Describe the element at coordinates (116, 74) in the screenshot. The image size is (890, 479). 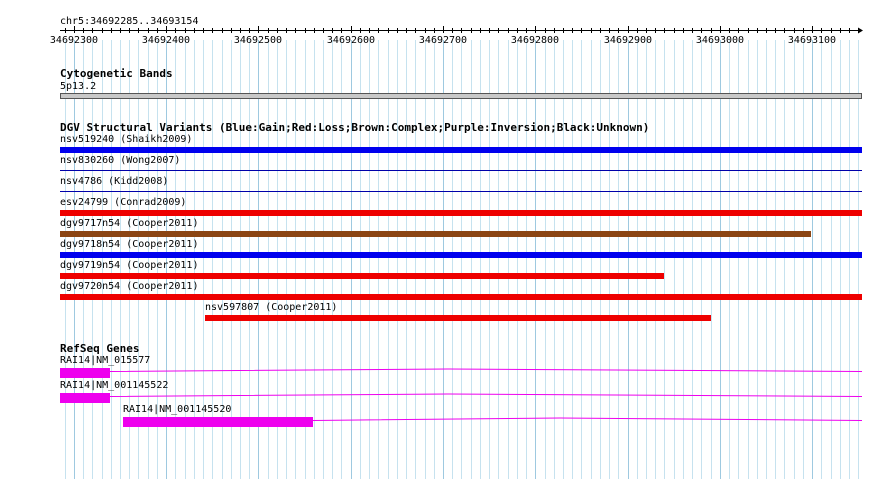
I see `cytoband-track-title: Cytogenetic Bands` at that location.